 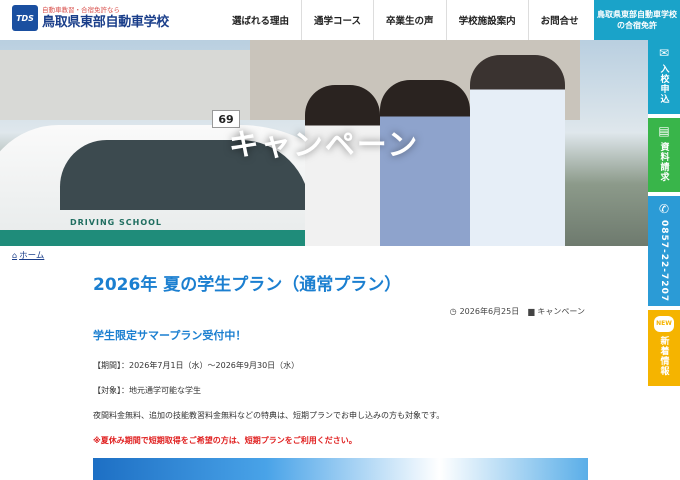 I want to click on logo-name: 鳥取県東部自動車学校, so click(x=106, y=22).